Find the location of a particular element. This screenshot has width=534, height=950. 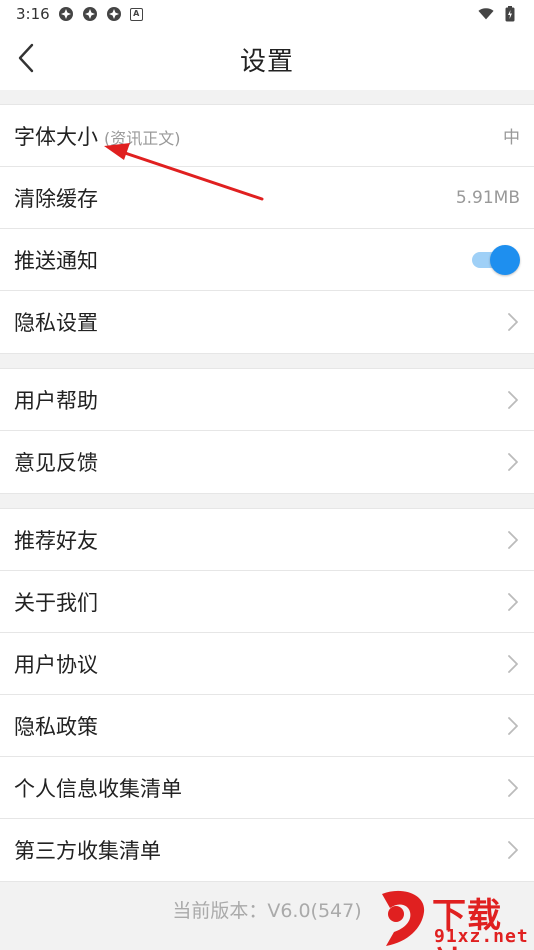

app-header: 设置 is located at coordinates (267, 59).